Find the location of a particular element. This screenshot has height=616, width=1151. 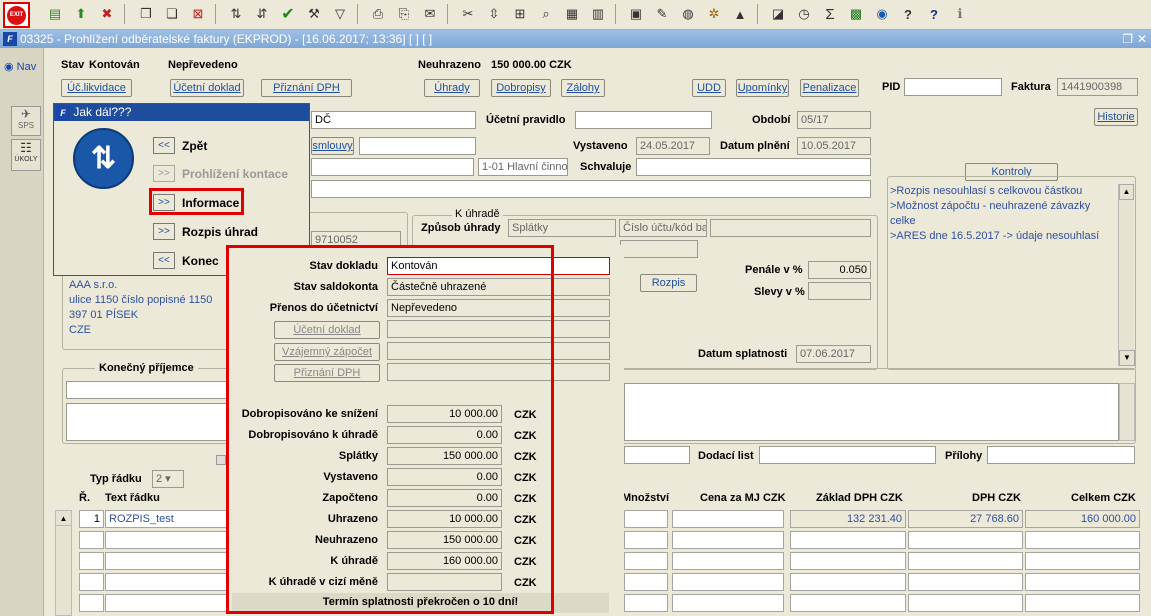

cell-dph: 27 768.60 is located at coordinates (965, 519).